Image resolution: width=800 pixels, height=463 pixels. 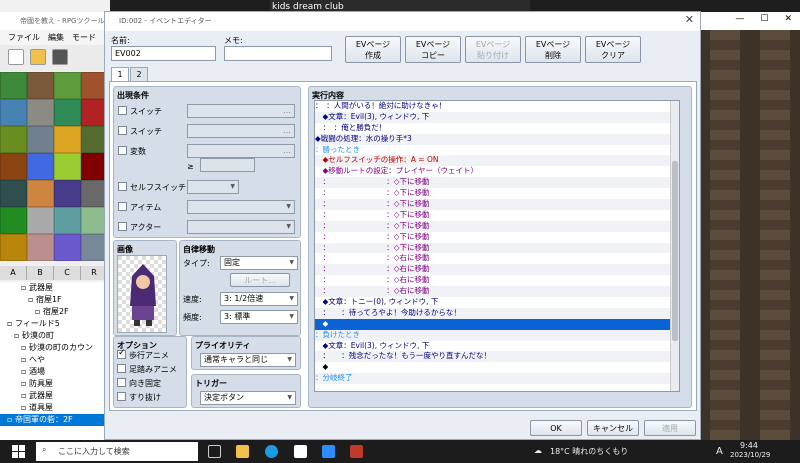 I want to click on command-row: ： ：待ってろやよ！今助けるからな！, so click(x=497, y=313).